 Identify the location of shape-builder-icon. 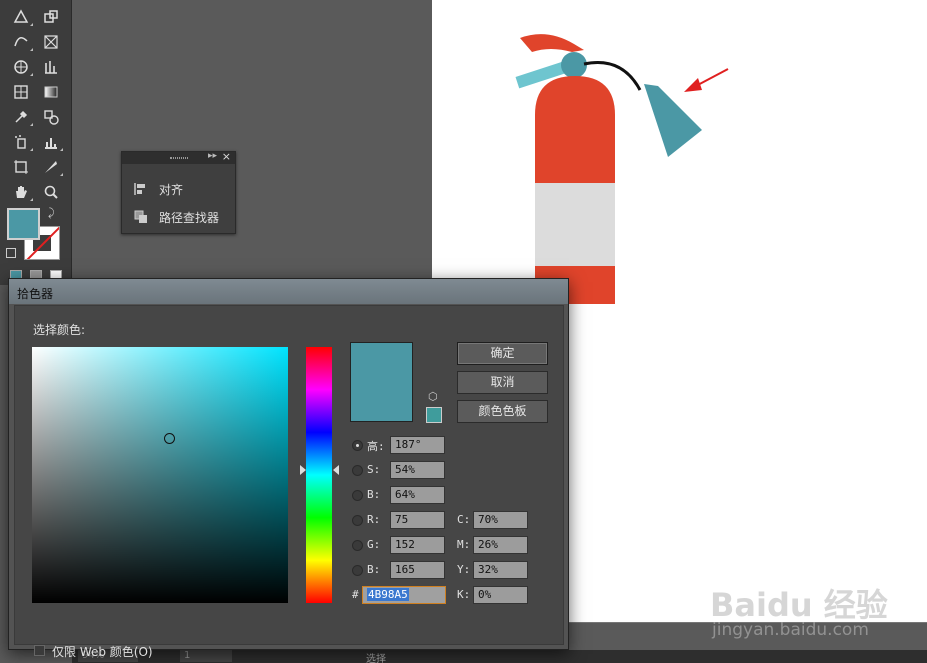
(21, 42).